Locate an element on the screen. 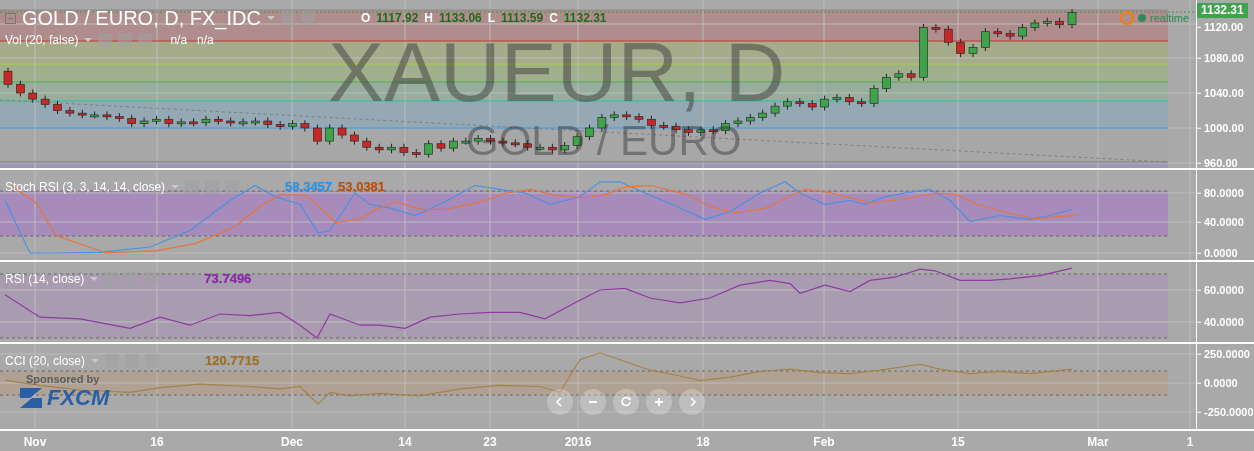  last-price-label: 1132.31 is located at coordinates (1222, 10).